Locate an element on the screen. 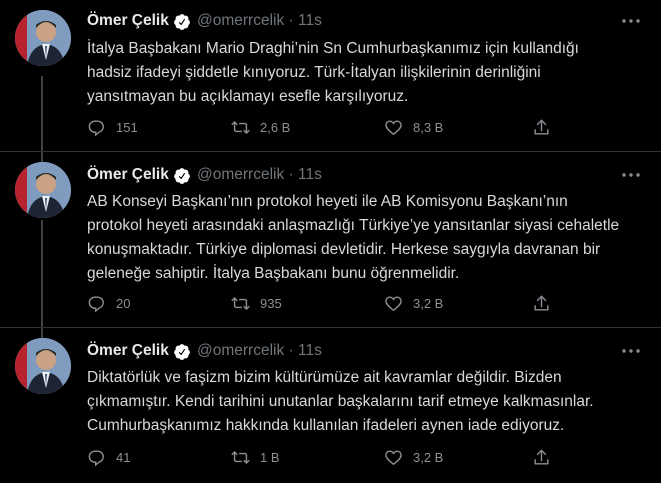 Image resolution: width=661 pixels, height=483 pixels. retweet-count: 935 is located at coordinates (271, 303).